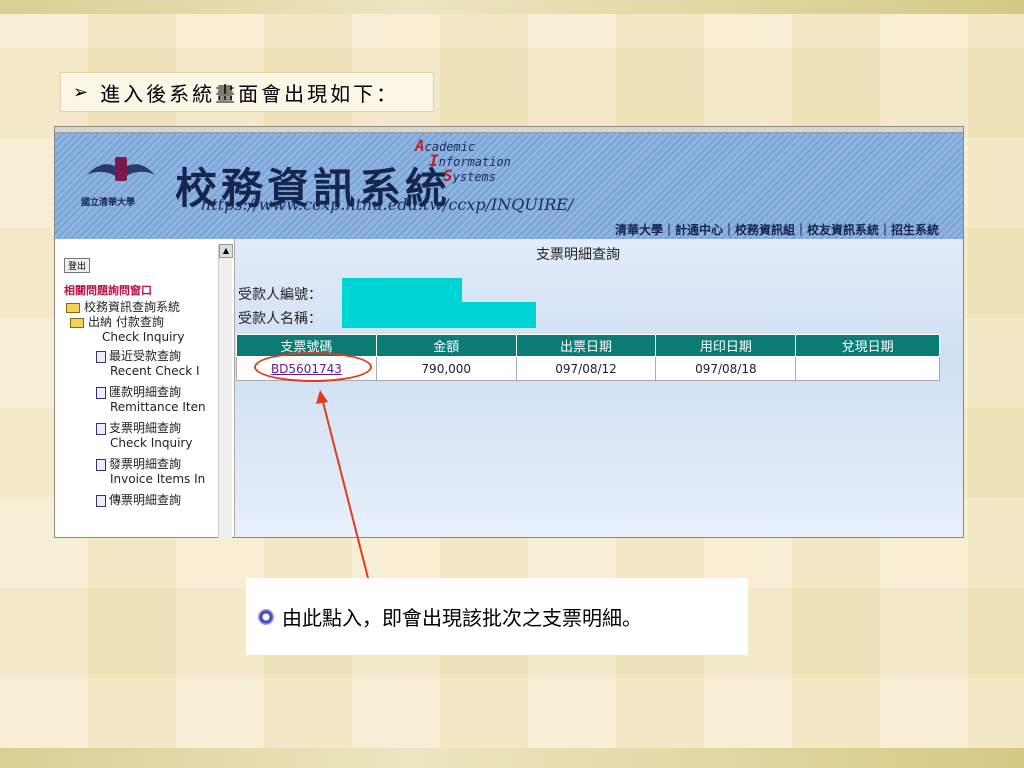 Image resolution: width=1024 pixels, height=768 pixels. Describe the element at coordinates (145, 392) in the screenshot. I see `tree-item-label: 匯款明細查詢` at that location.